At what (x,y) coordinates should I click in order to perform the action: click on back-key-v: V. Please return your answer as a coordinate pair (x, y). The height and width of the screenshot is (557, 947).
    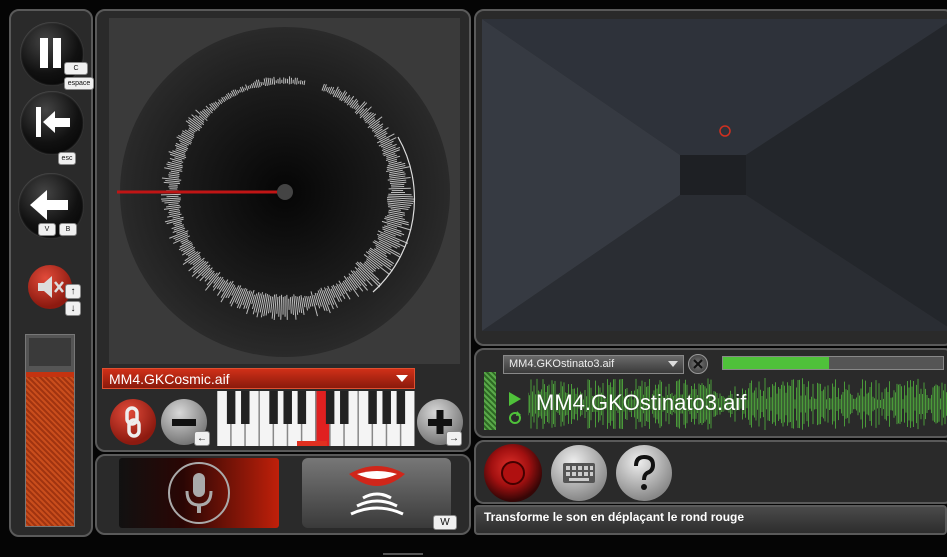
    Looking at the image, I should click on (47, 229).